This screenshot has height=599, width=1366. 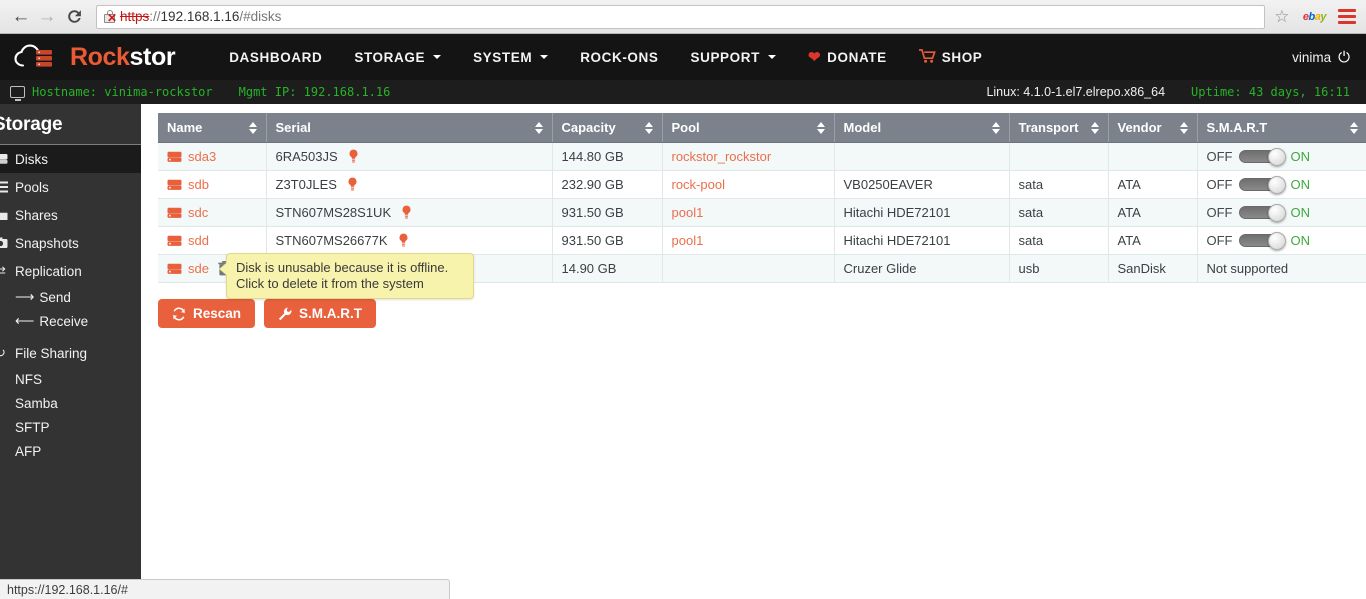 I want to click on nav-item-system: SYSTEM, so click(x=510, y=57).